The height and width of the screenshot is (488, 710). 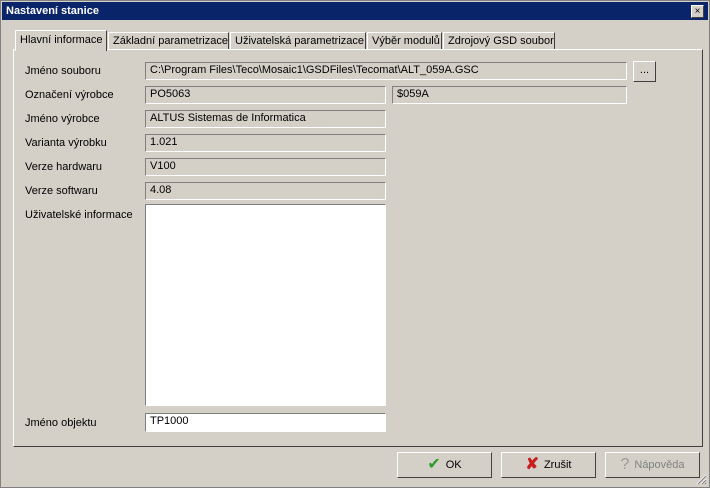 What do you see at coordinates (453, 465) in the screenshot?
I see `ok-label: OK` at bounding box center [453, 465].